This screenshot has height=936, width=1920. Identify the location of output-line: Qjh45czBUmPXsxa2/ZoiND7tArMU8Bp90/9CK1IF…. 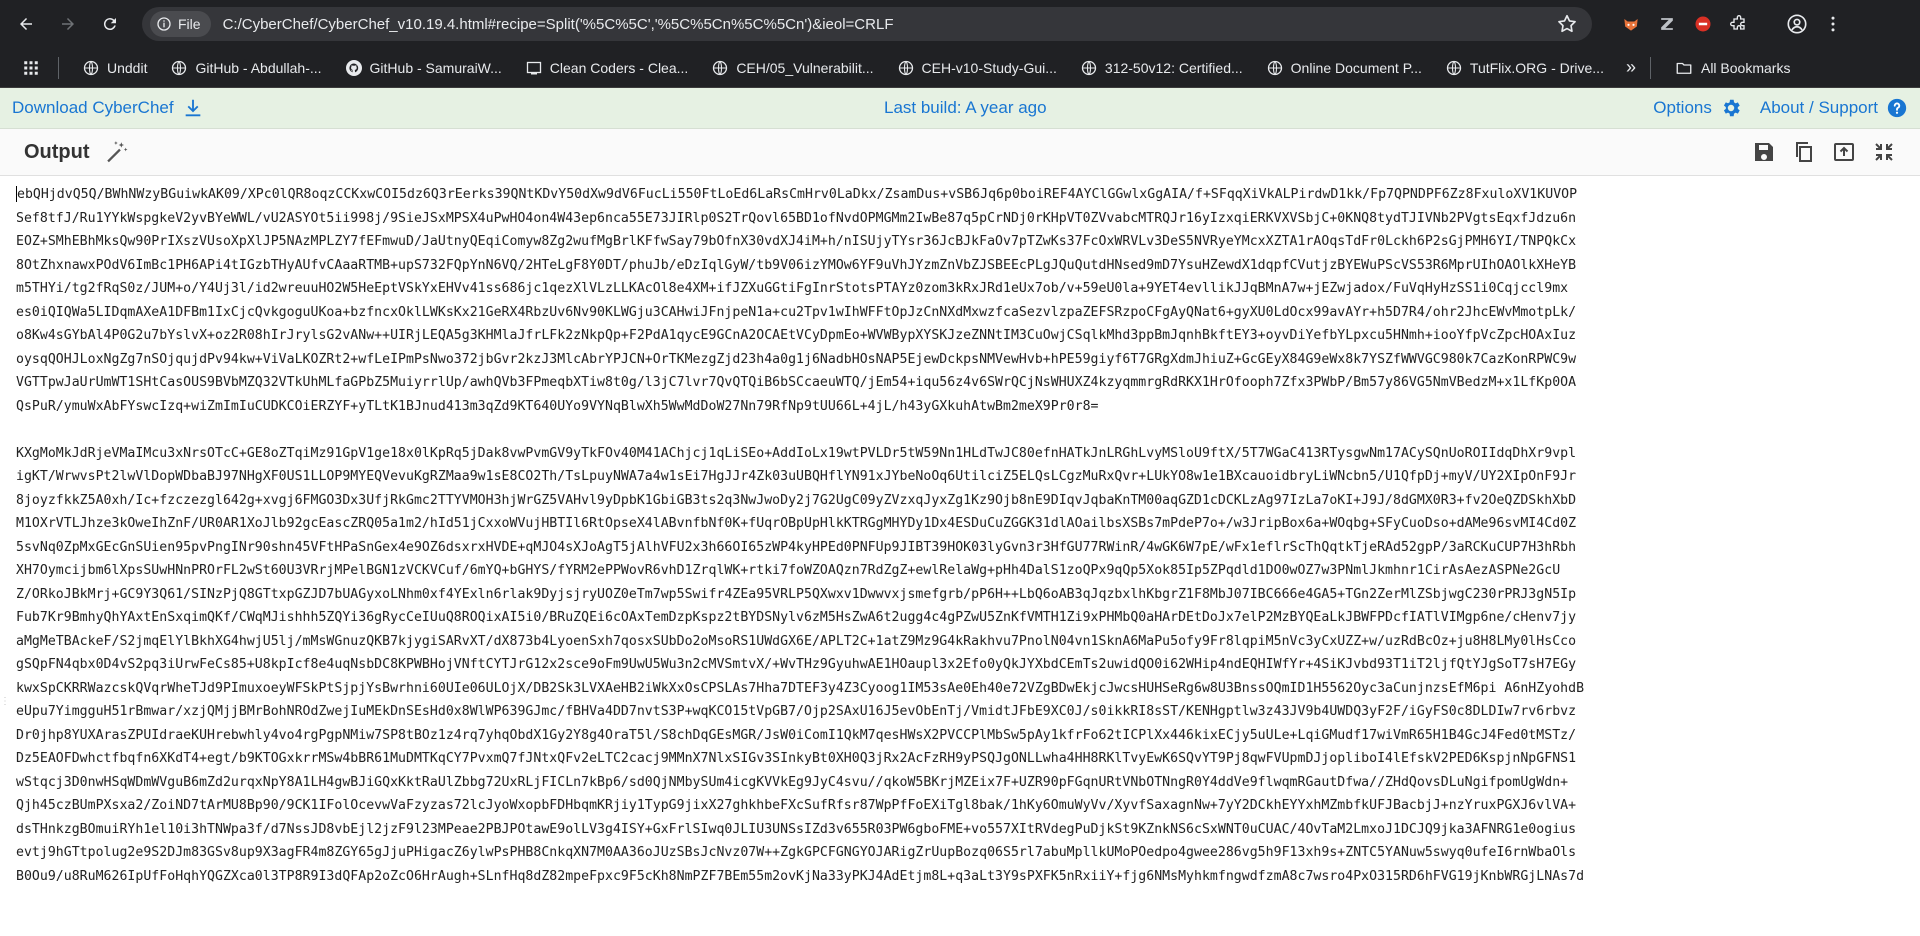
(796, 805).